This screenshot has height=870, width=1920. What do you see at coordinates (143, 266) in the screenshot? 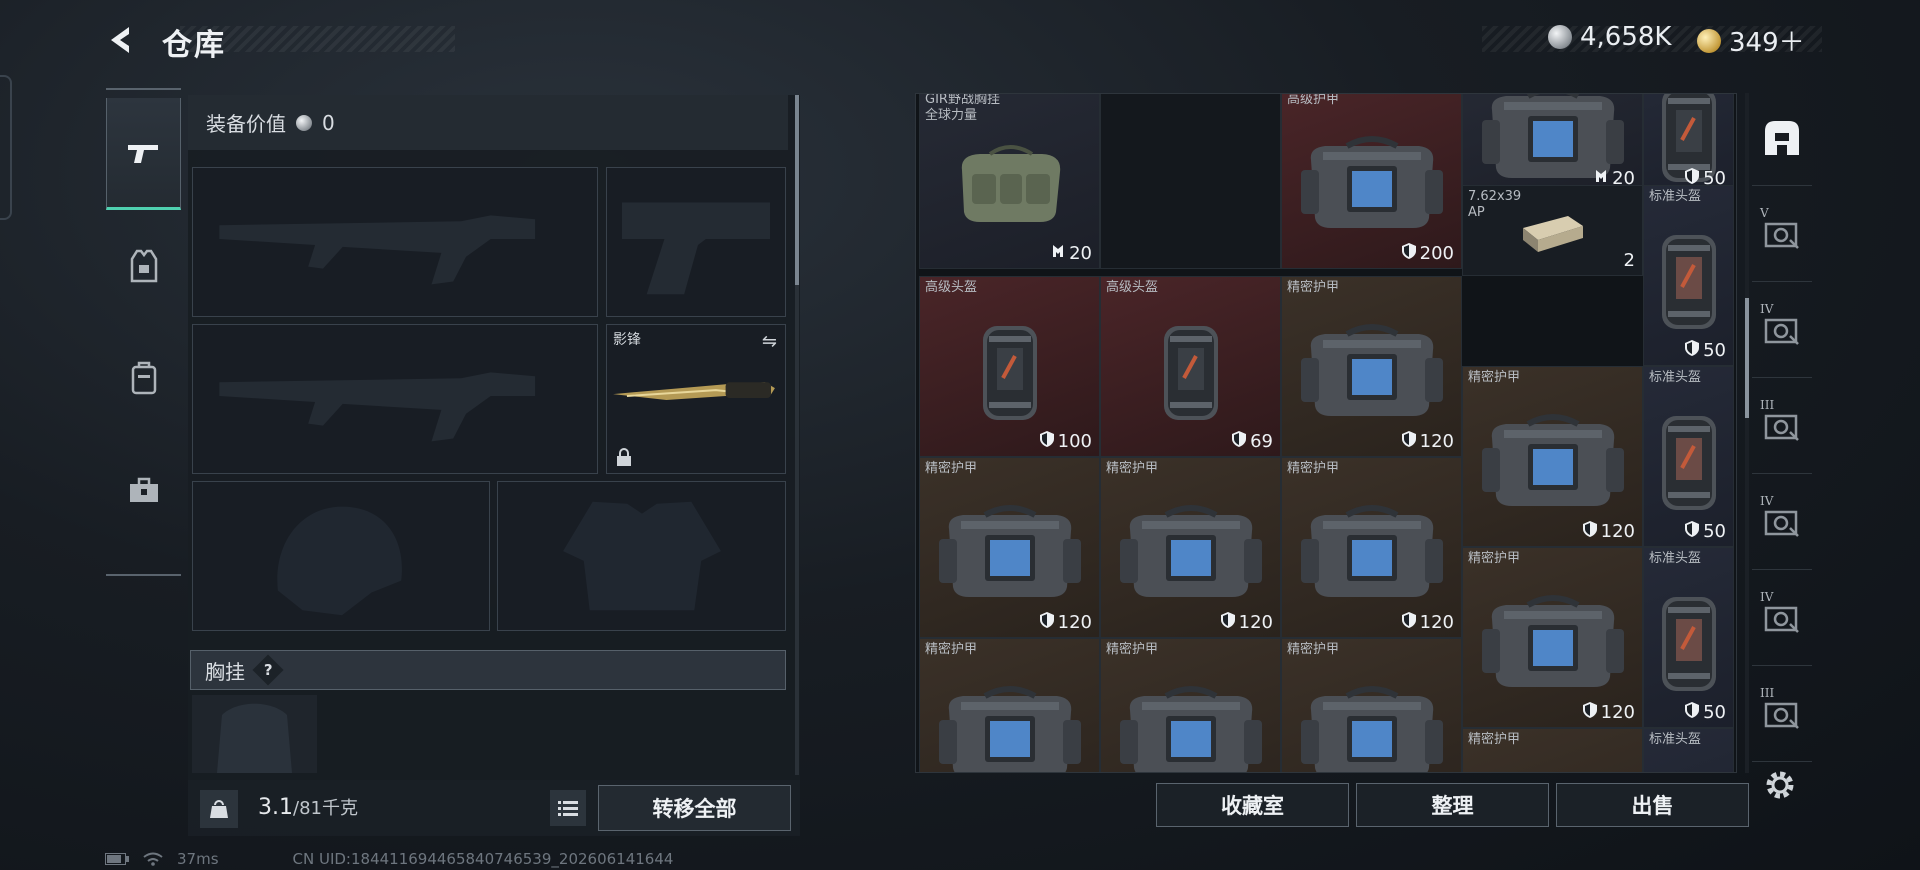
I see `tab-armor` at bounding box center [143, 266].